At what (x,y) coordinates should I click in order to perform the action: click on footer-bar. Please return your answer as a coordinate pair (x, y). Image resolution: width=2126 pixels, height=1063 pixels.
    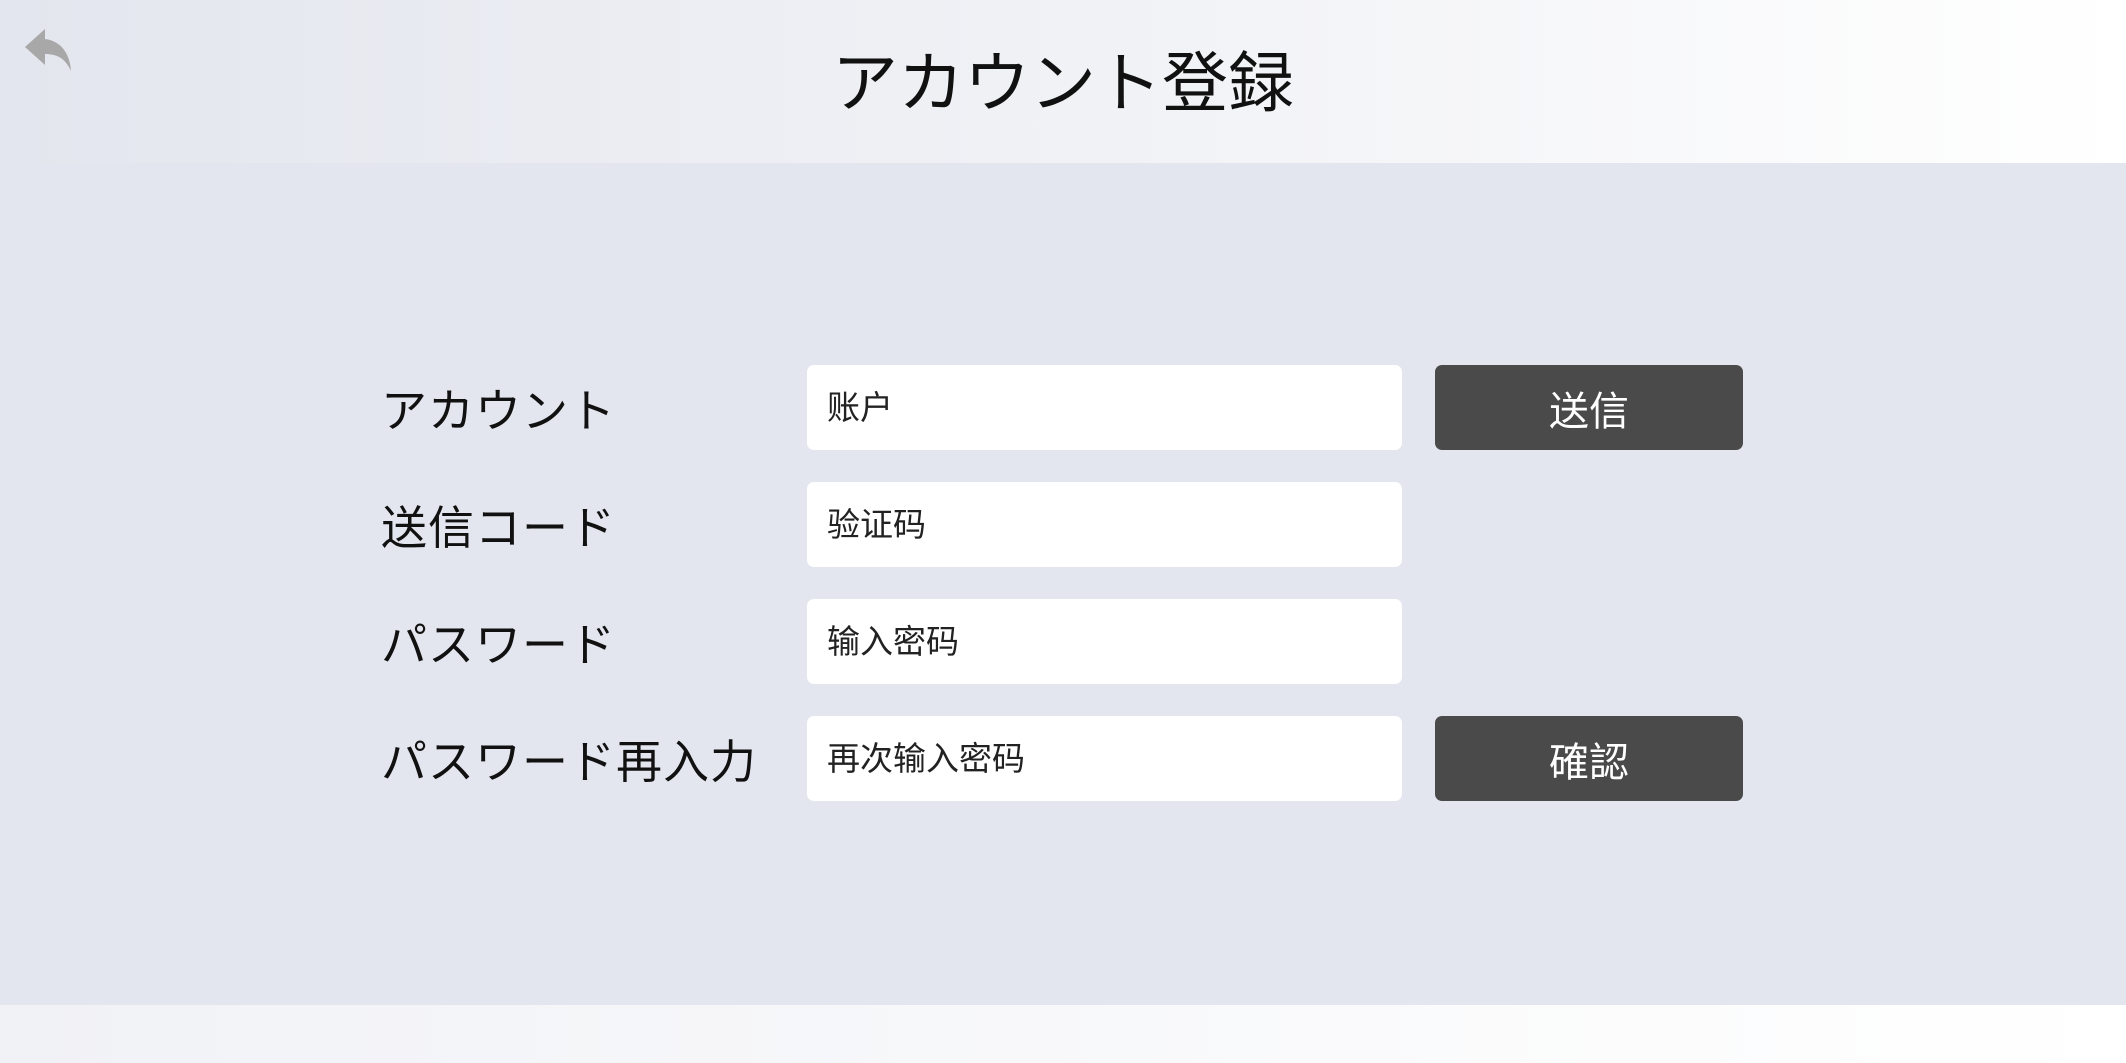
    Looking at the image, I should click on (1063, 1034).